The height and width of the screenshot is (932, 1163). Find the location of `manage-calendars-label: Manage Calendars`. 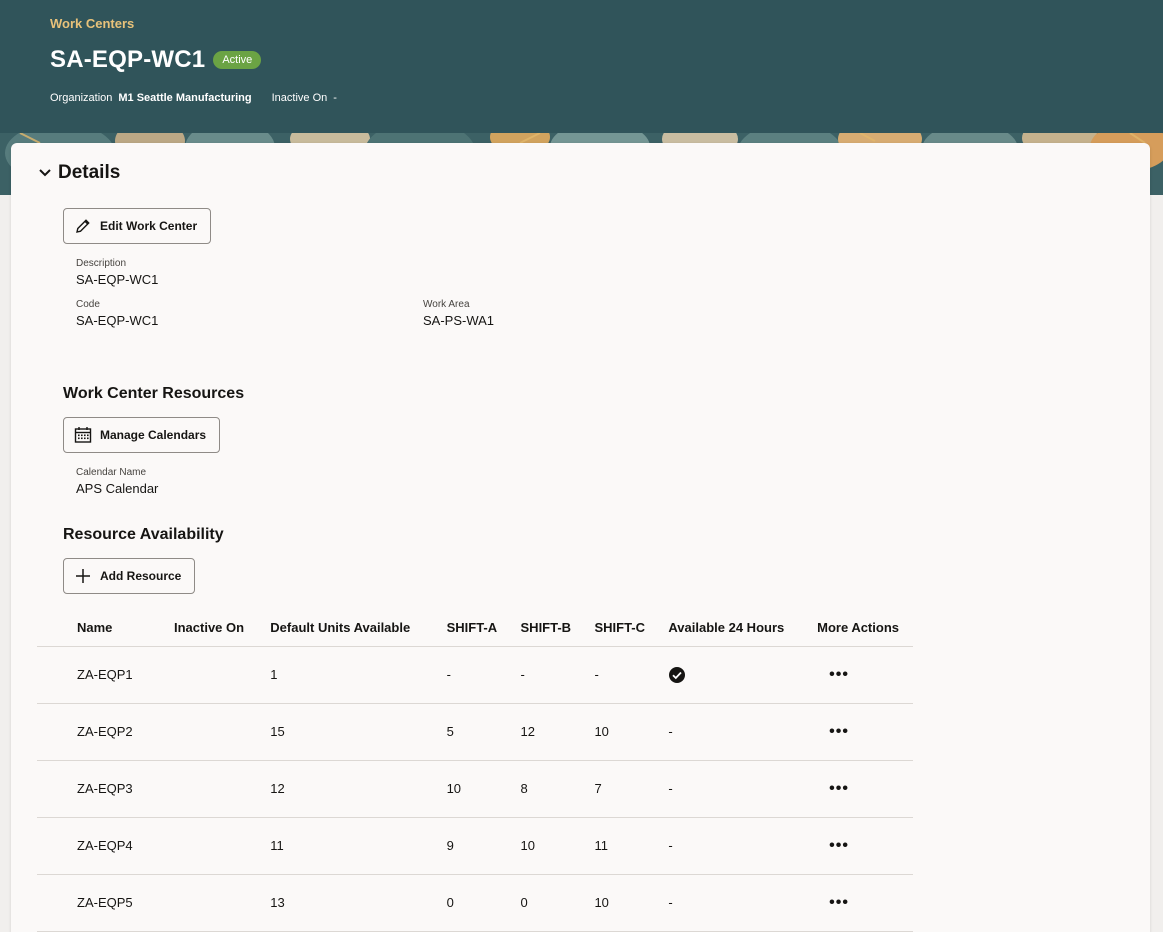

manage-calendars-label: Manage Calendars is located at coordinates (153, 435).